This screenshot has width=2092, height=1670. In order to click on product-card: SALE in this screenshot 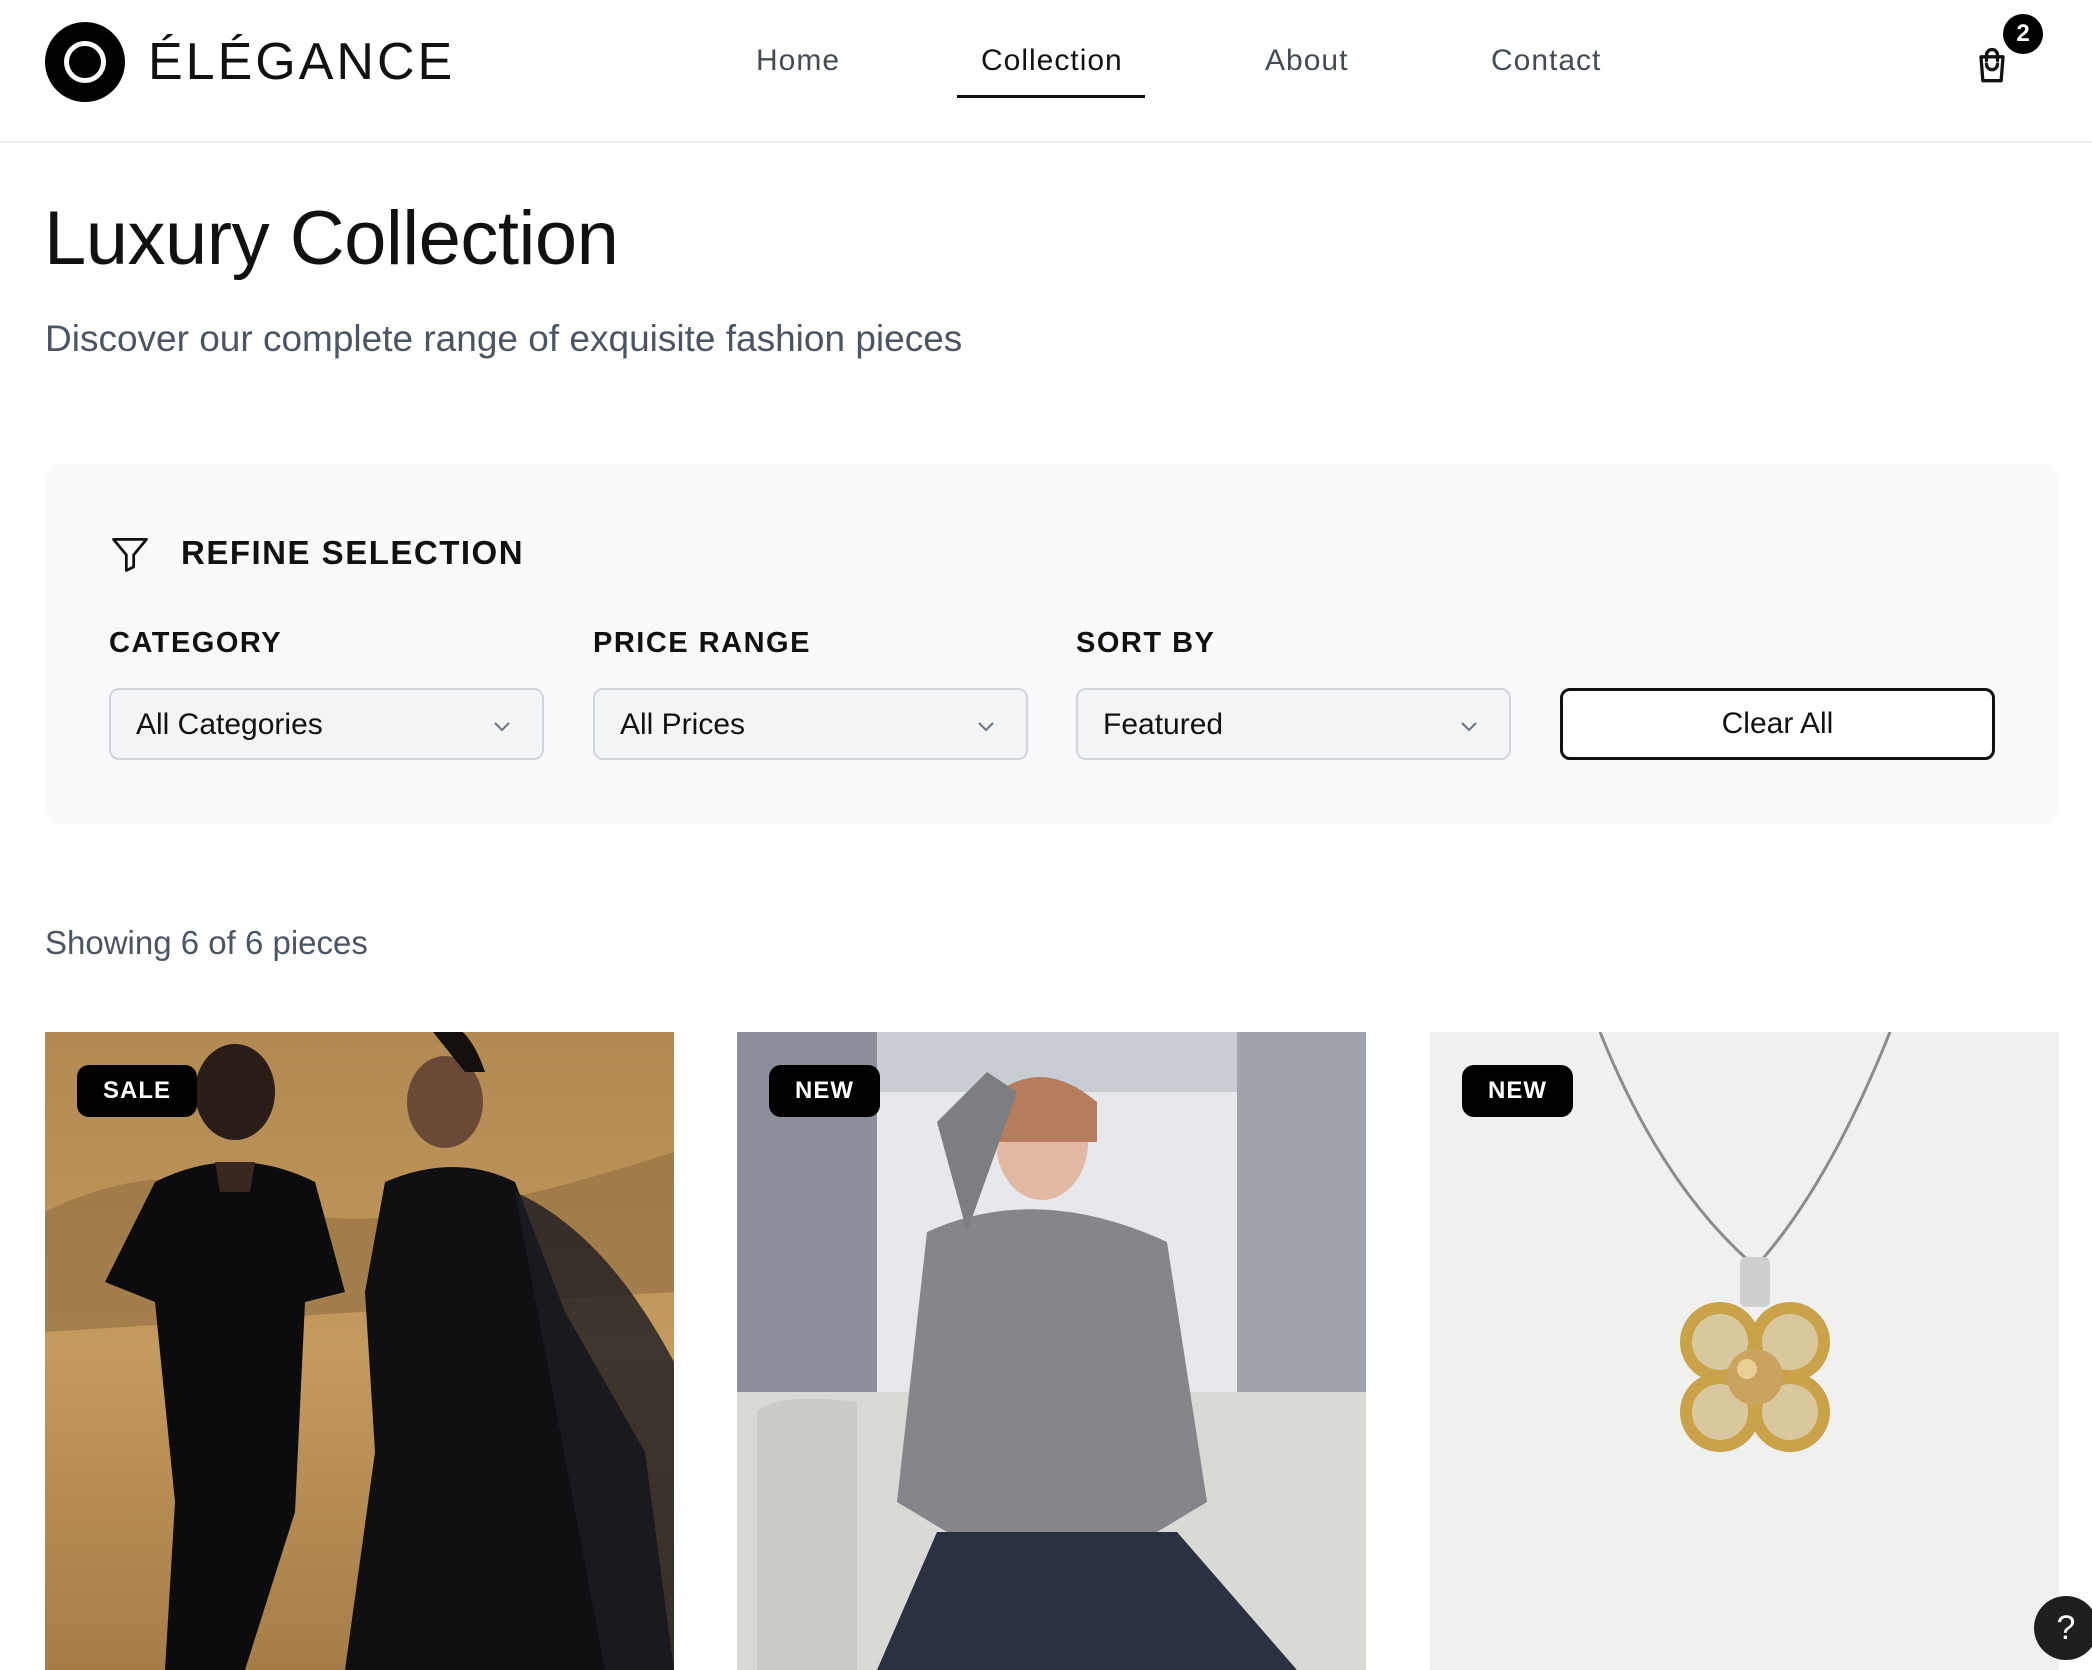, I will do `click(359, 1351)`.